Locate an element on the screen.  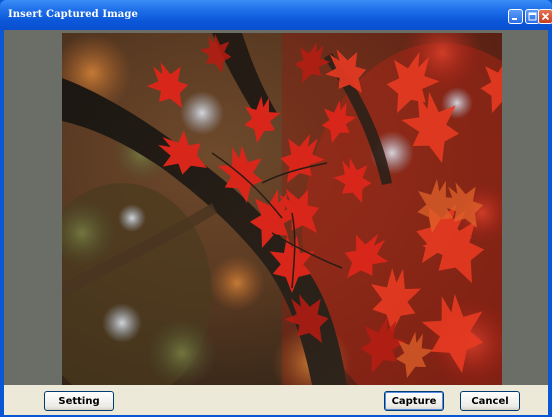
setting-button: Setting is located at coordinates (79, 401).